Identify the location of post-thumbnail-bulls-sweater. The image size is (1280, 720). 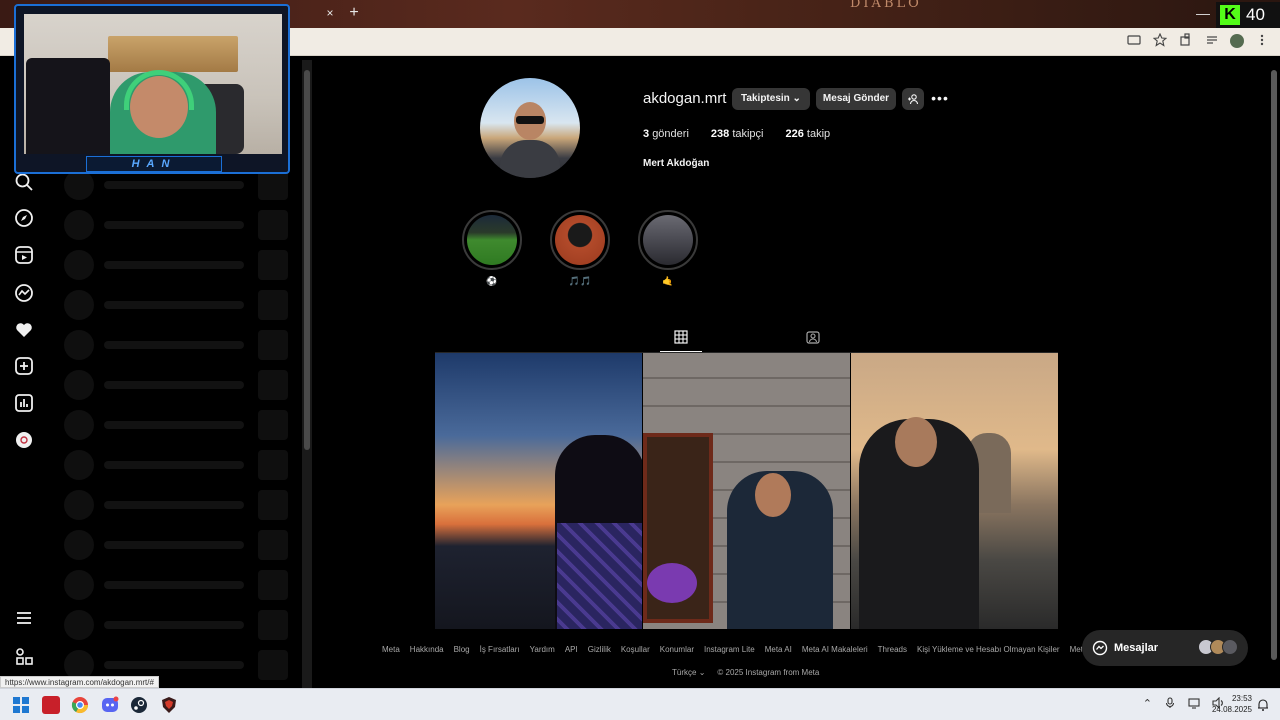
(954, 491).